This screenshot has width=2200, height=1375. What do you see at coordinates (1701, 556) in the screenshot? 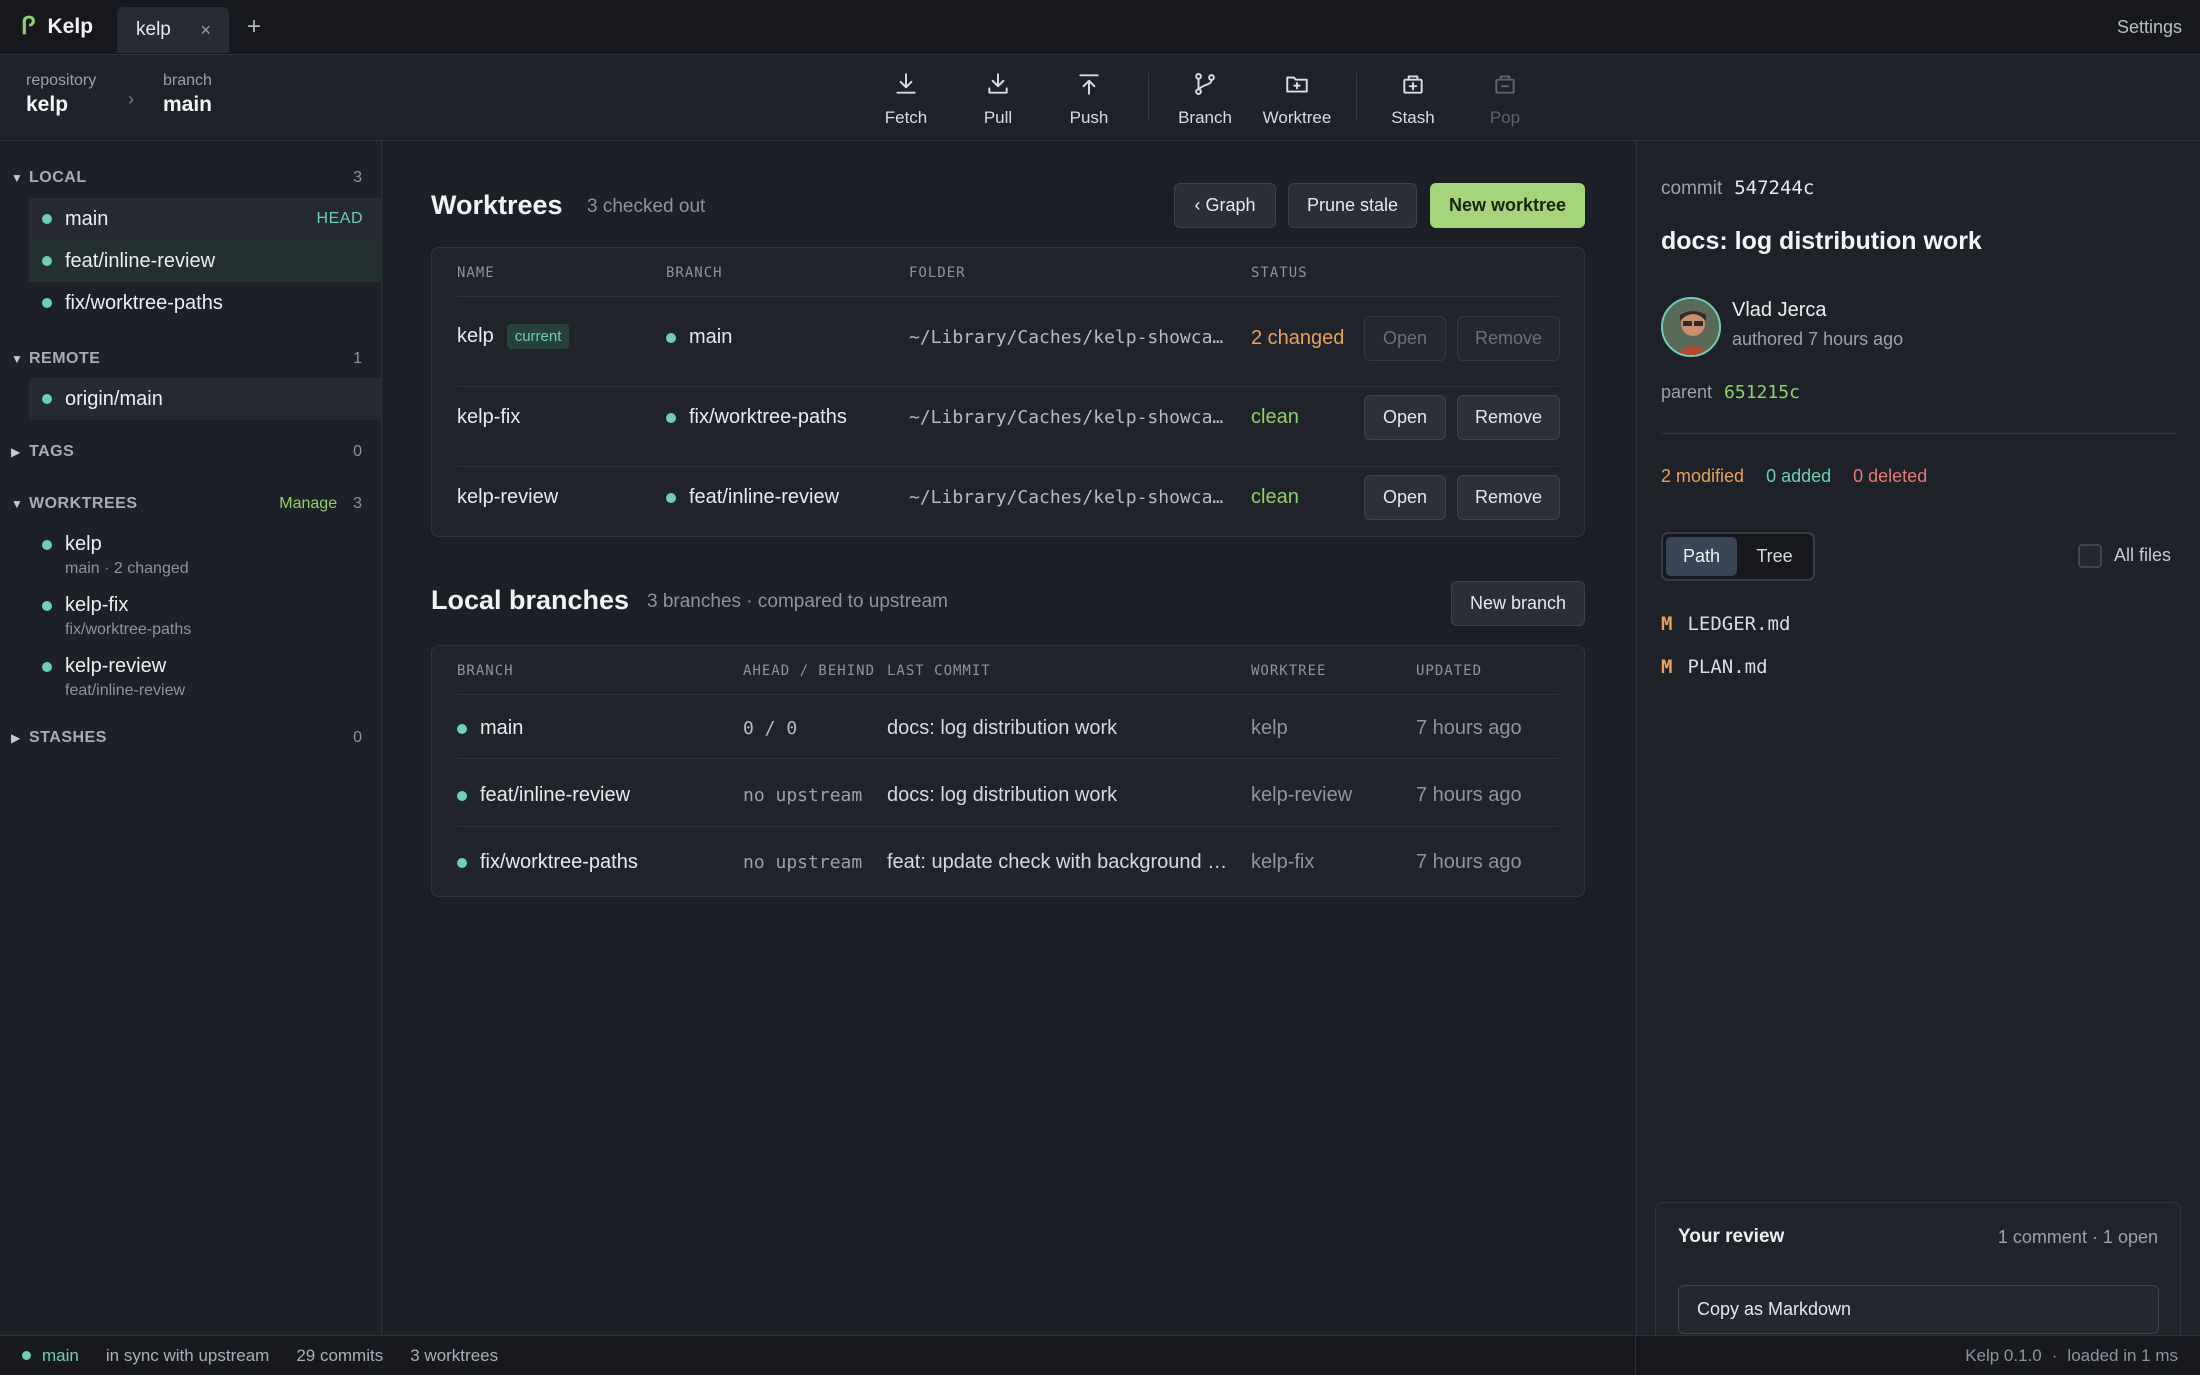
I see `view-path-button: Path` at bounding box center [1701, 556].